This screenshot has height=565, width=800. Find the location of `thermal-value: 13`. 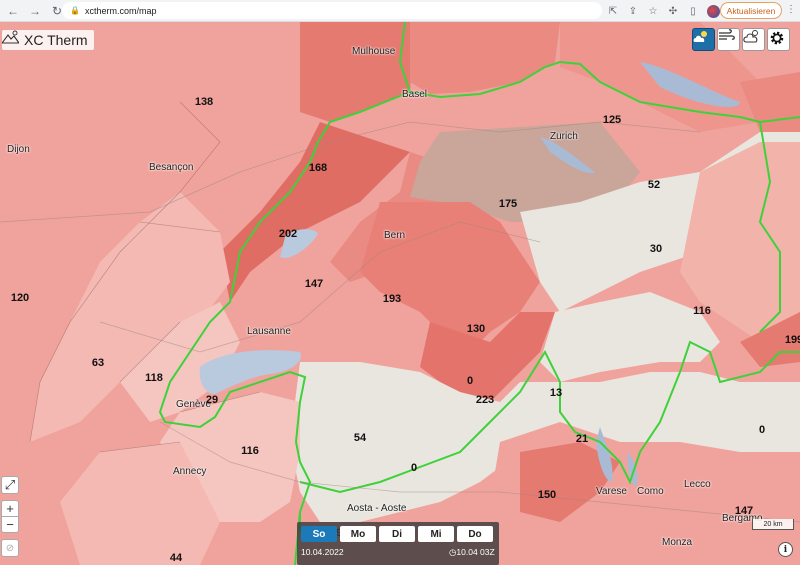

thermal-value: 13 is located at coordinates (556, 393).